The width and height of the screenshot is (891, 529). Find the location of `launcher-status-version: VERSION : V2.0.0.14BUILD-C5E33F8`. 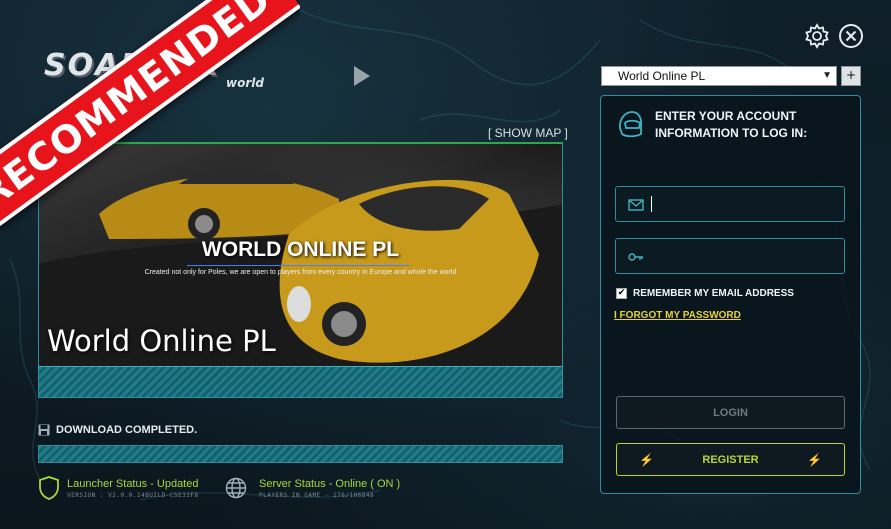

launcher-status-version: VERSION : V2.0.0.14BUILD-C5E33F8 is located at coordinates (133, 495).